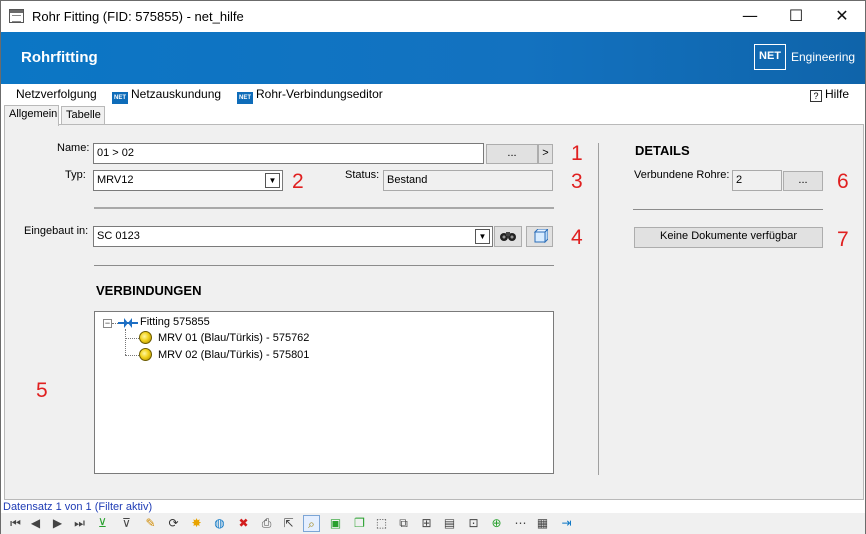 Image resolution: width=866 pixels, height=534 pixels. What do you see at coordinates (115, 180) in the screenshot?
I see `typ-value: MRV12` at bounding box center [115, 180].